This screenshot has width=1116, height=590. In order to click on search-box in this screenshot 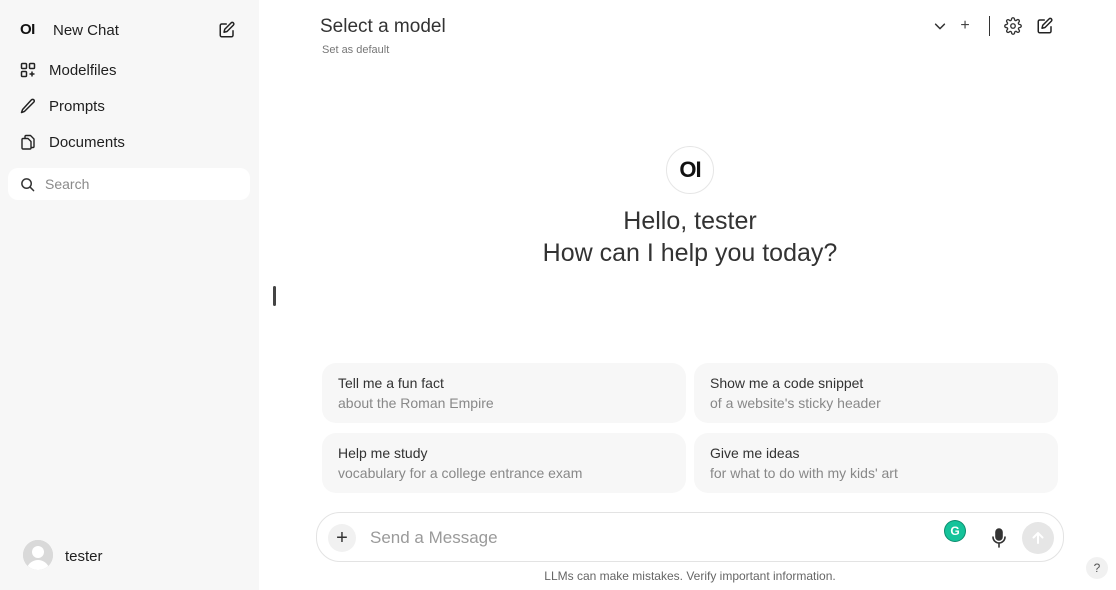, I will do `click(129, 184)`.